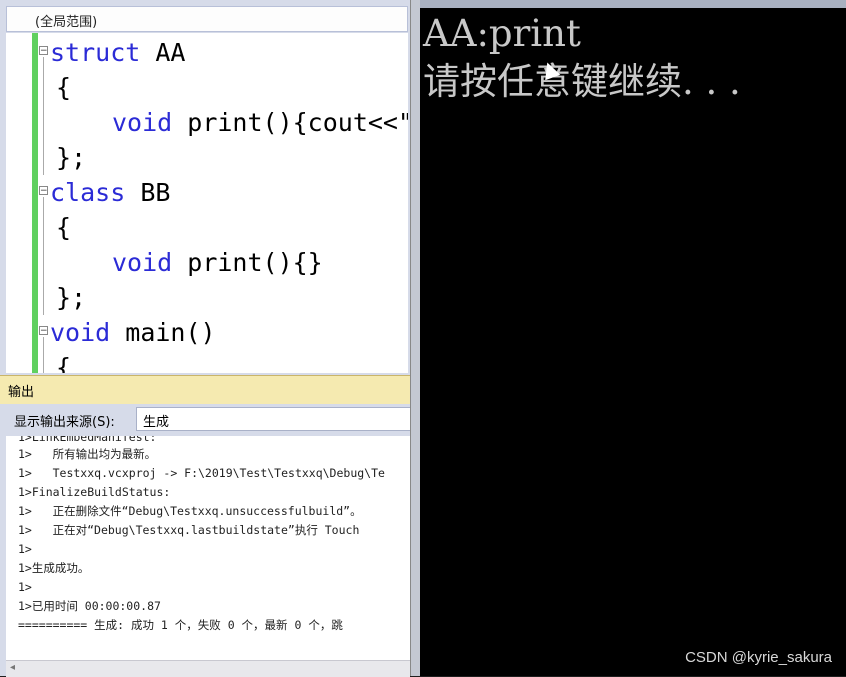 The image size is (846, 677). What do you see at coordinates (208, 668) in the screenshot?
I see `output-horizontal-scrollbar: ◂` at bounding box center [208, 668].